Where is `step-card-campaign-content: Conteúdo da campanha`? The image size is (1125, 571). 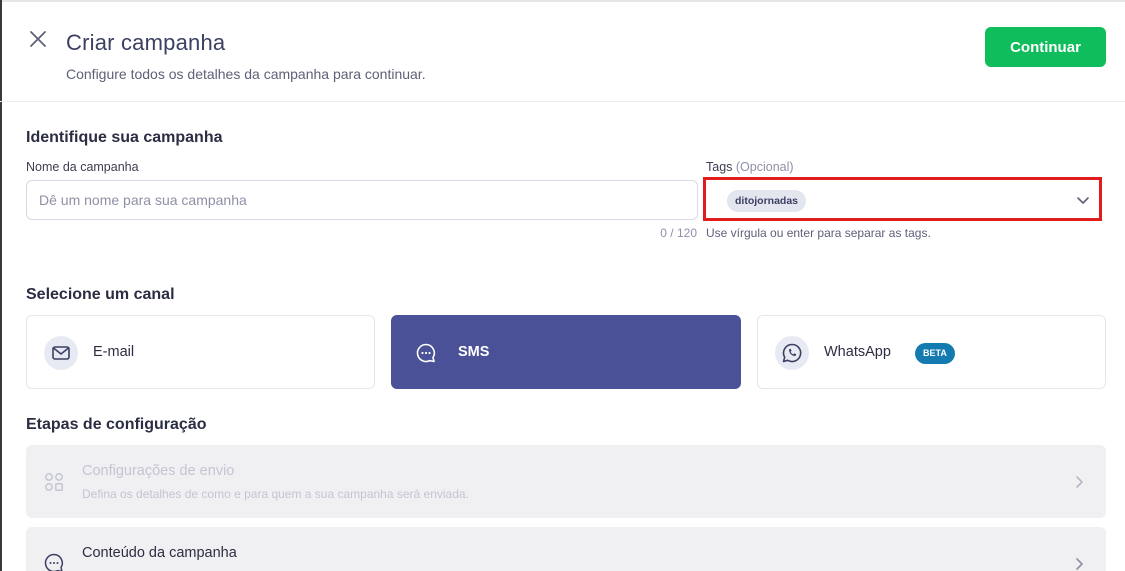 step-card-campaign-content: Conteúdo da campanha is located at coordinates (566, 549).